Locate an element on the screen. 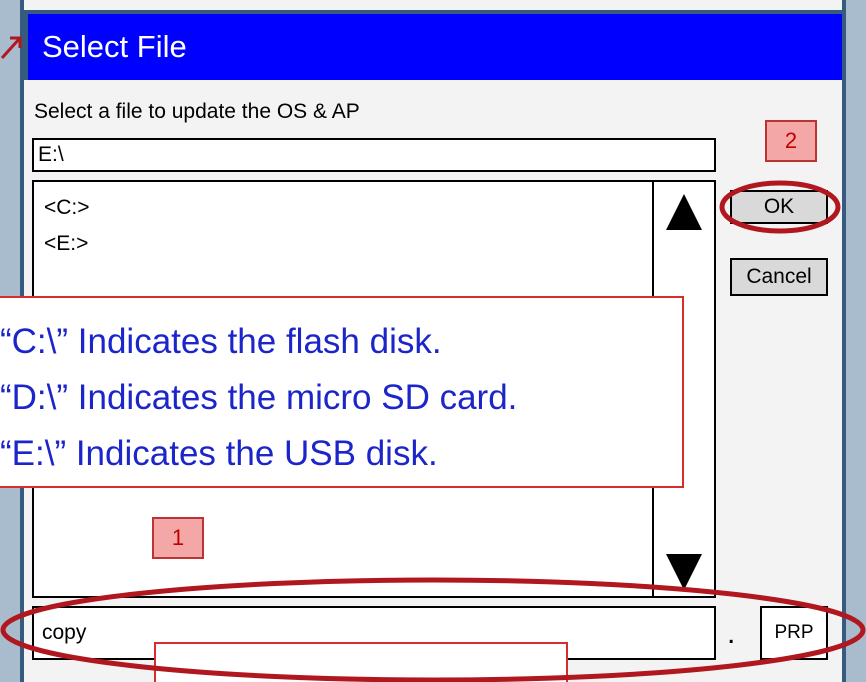 Image resolution: width=866 pixels, height=682 pixels. lower-callout-box is located at coordinates (361, 662).